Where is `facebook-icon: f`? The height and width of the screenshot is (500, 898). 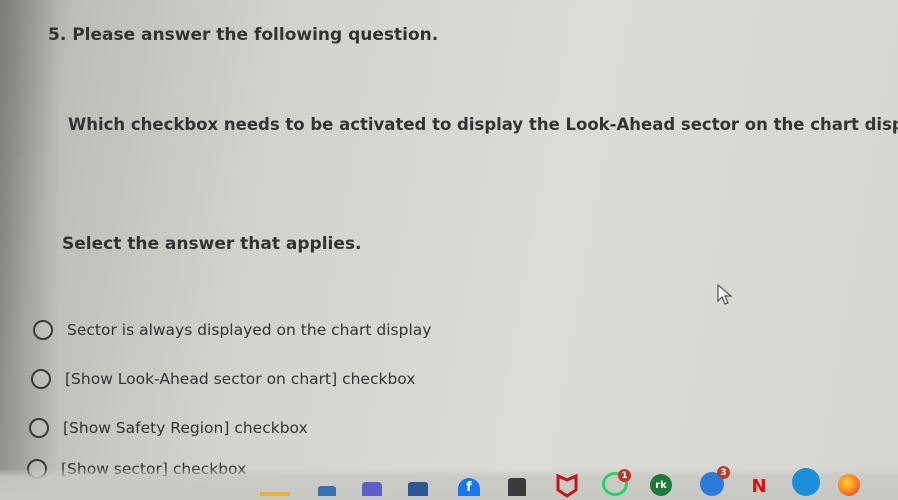
facebook-icon: f is located at coordinates (469, 487).